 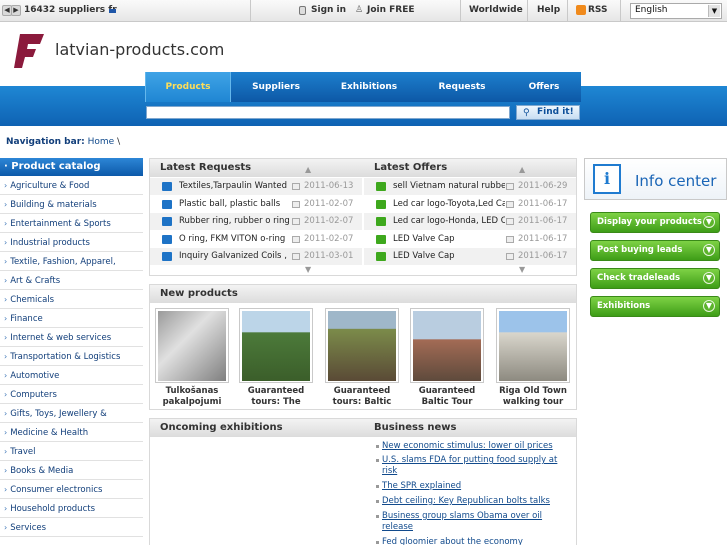 What do you see at coordinates (422, 486) in the screenshot?
I see `news-text: The SPR explained` at bounding box center [422, 486].